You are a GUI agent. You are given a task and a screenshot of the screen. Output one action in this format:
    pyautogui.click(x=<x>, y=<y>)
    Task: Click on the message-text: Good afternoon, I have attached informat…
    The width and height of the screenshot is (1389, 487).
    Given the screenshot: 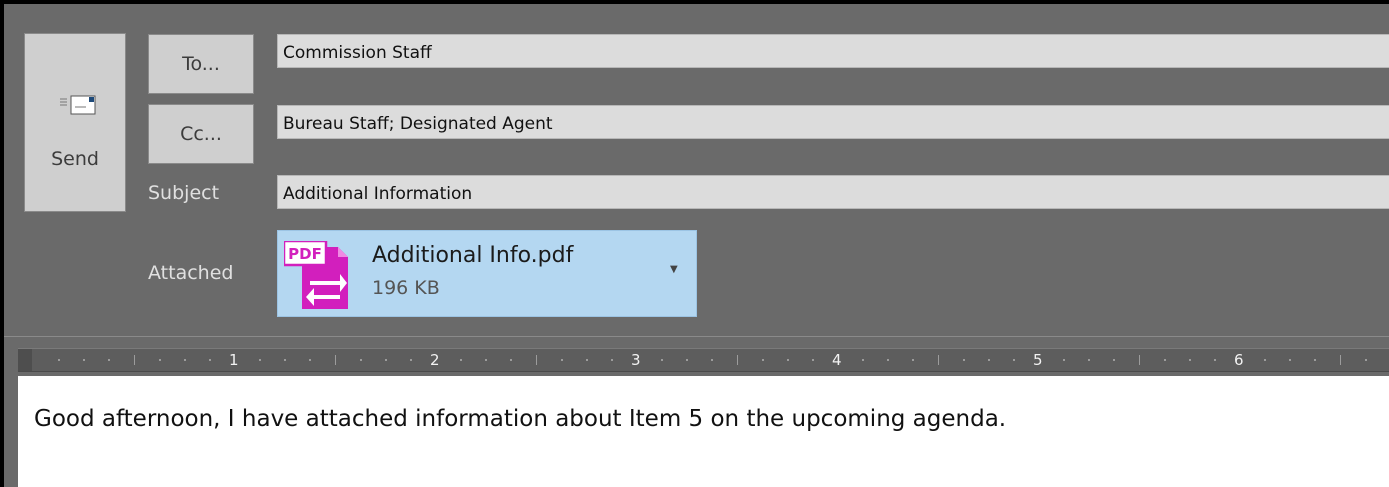 What is the action you would take?
    pyautogui.click(x=520, y=419)
    